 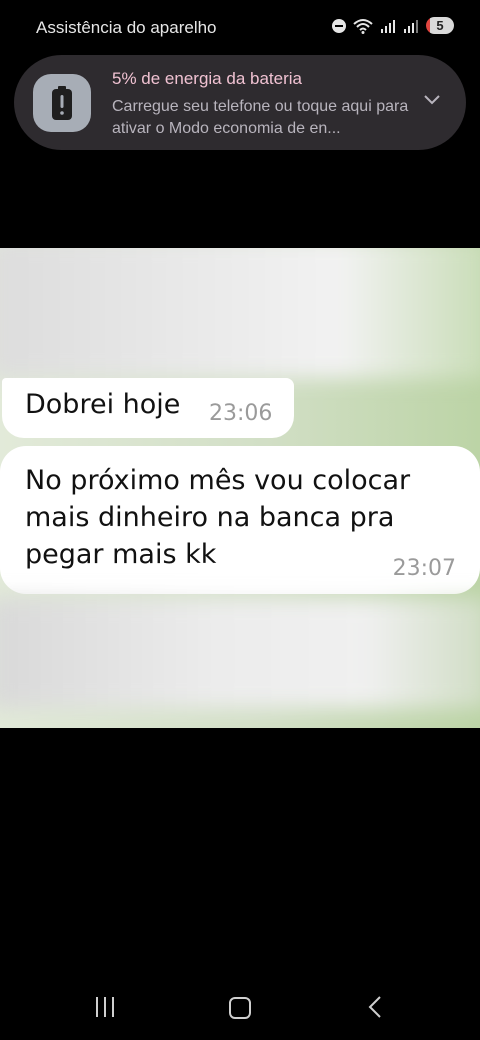 I want to click on home-icon, so click(x=240, y=1008).